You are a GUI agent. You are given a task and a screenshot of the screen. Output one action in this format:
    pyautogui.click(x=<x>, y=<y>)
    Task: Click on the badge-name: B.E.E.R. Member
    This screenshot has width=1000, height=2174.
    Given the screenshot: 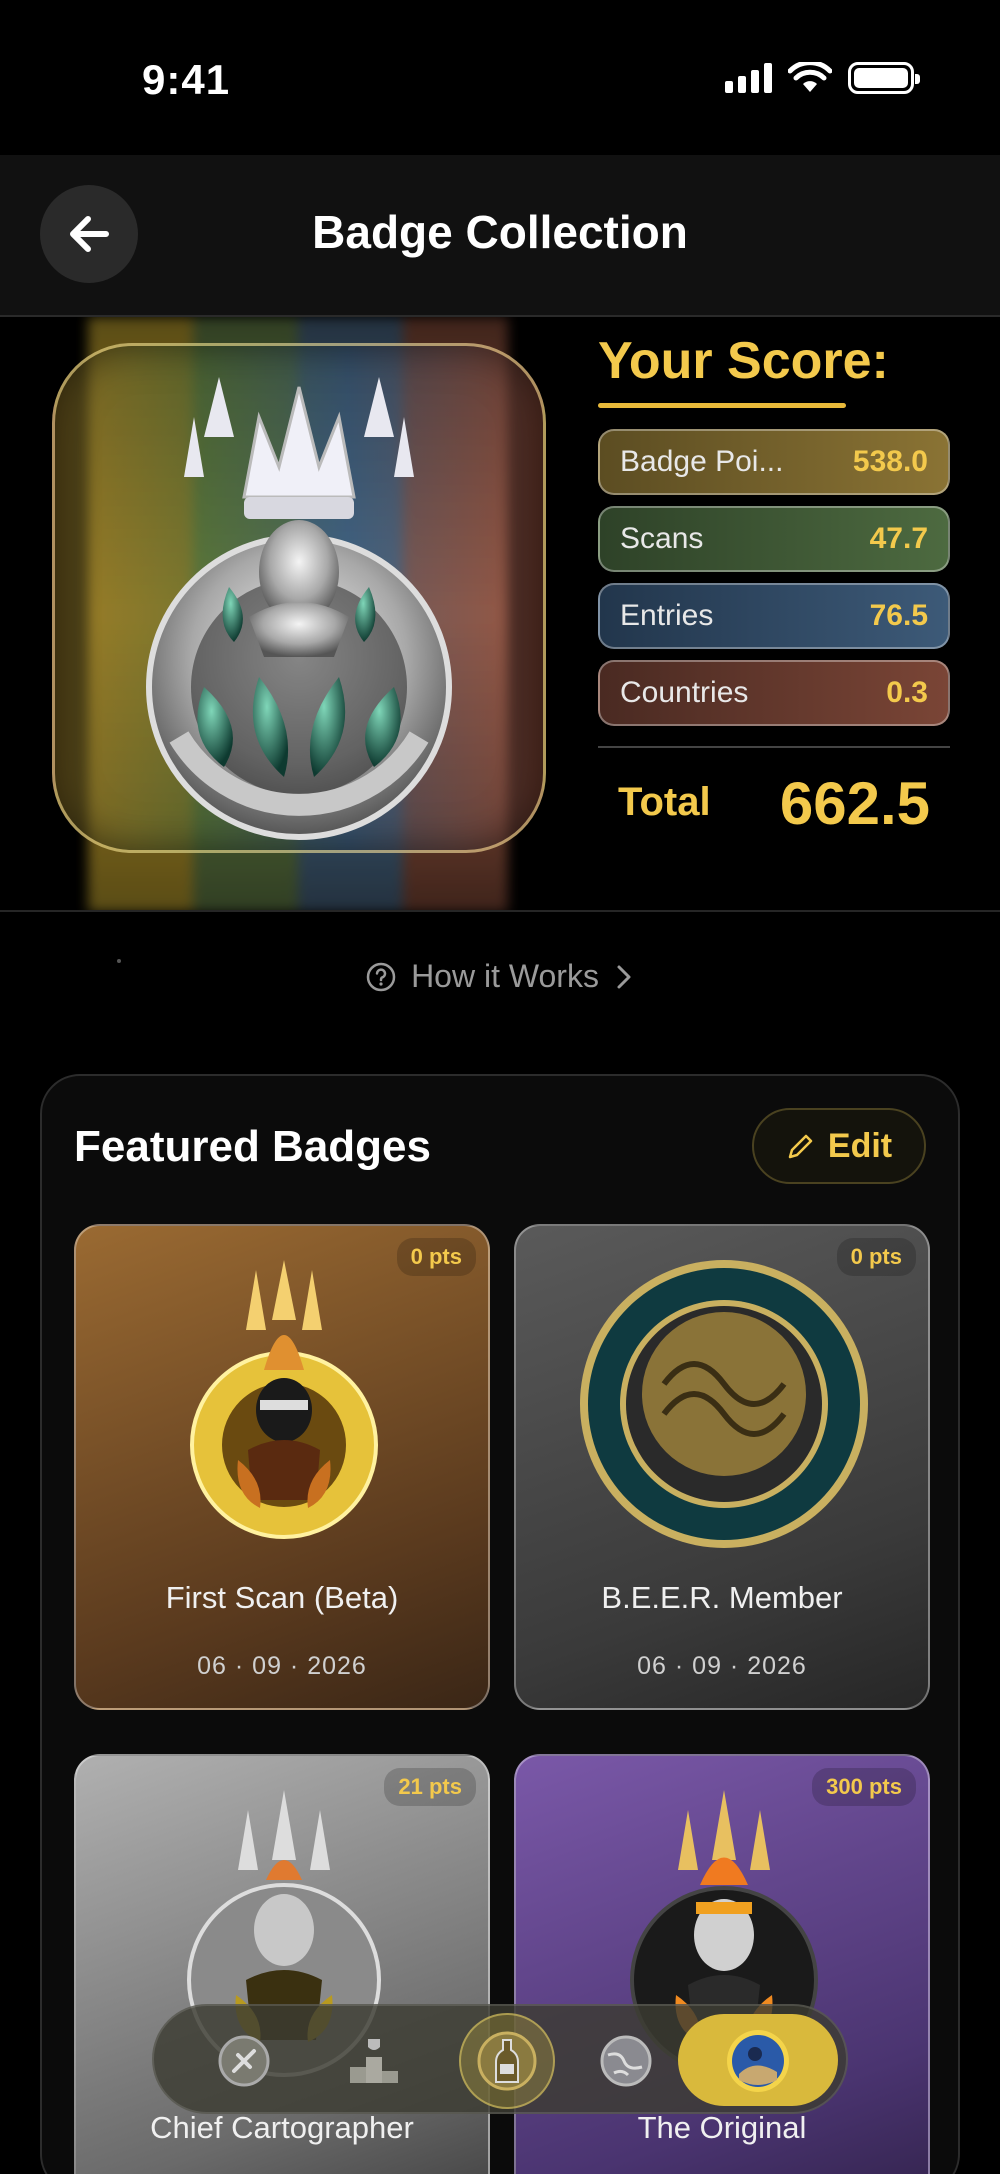 What is the action you would take?
    pyautogui.click(x=722, y=1597)
    